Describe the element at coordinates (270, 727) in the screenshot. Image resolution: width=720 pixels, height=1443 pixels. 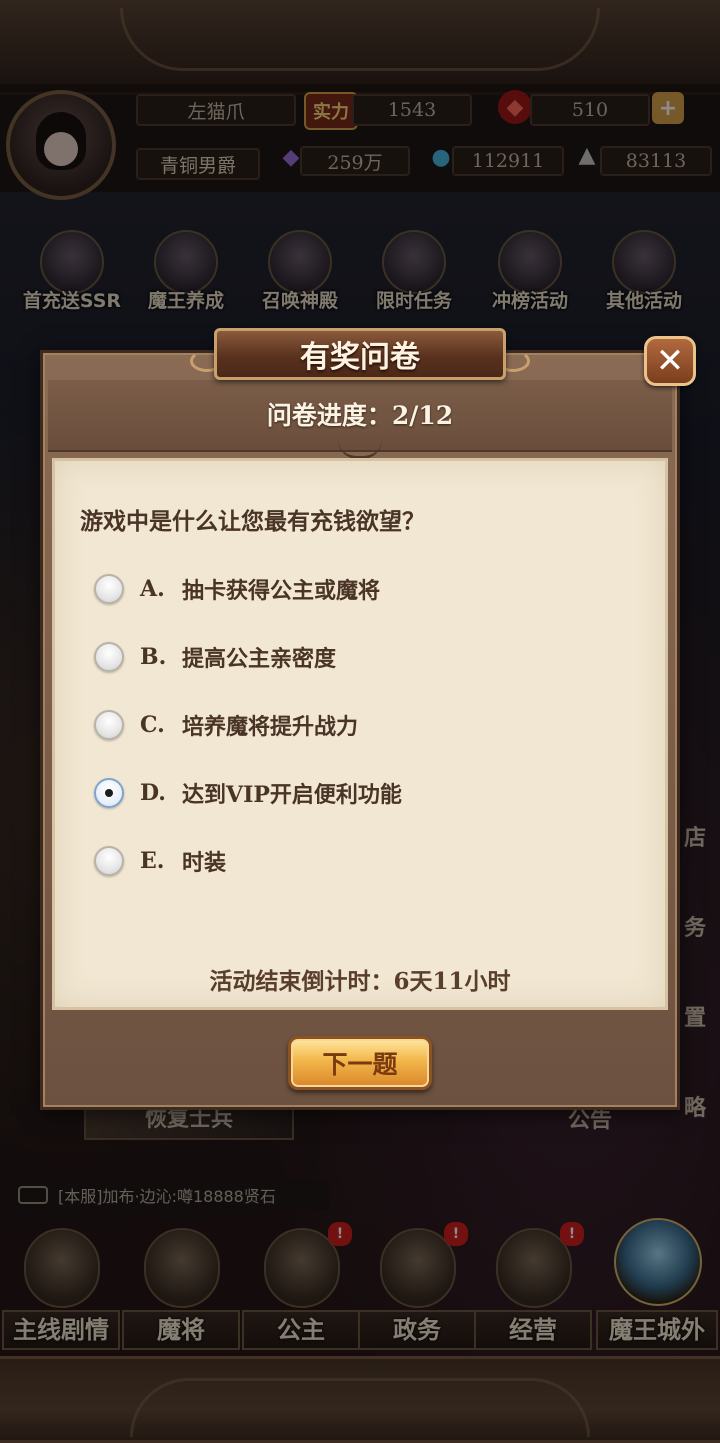
I see `option-label: 培养魔将提升战力` at that location.